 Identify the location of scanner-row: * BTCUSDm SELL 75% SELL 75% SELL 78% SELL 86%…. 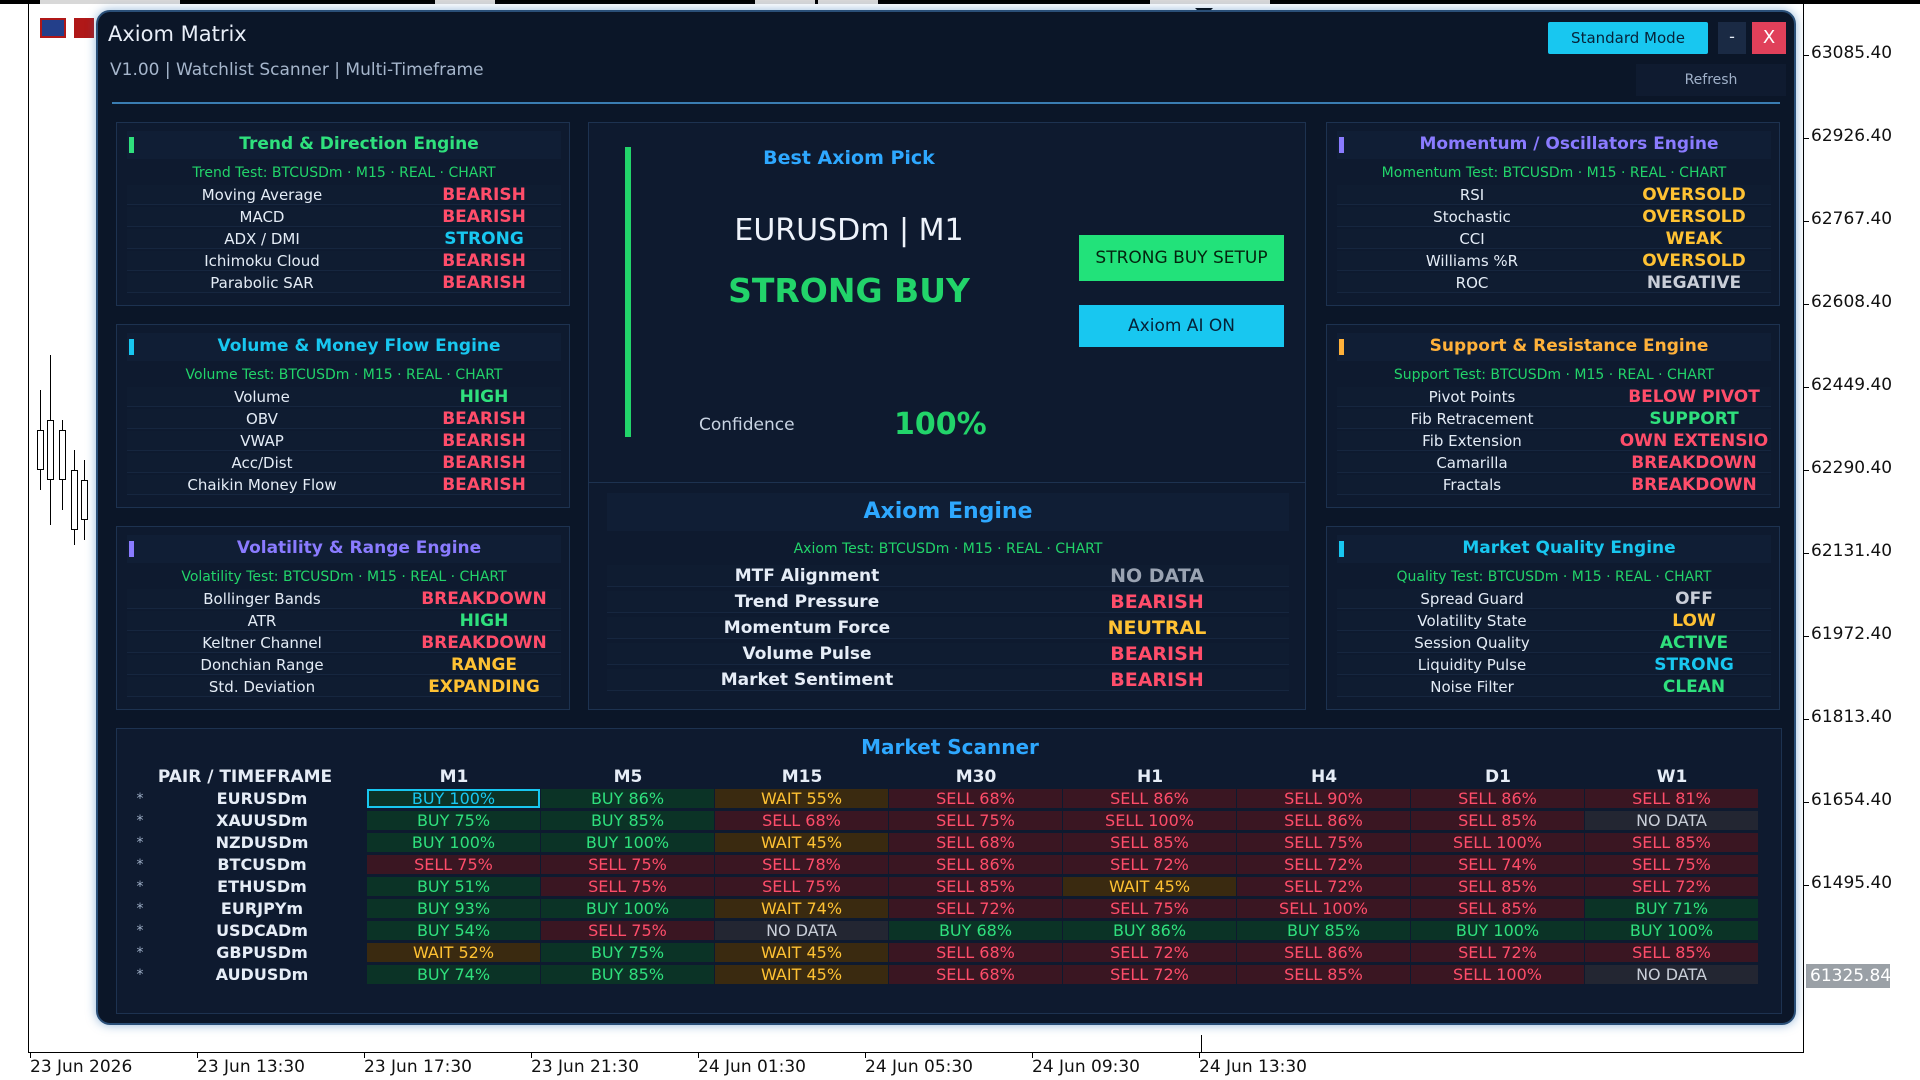
(941, 865).